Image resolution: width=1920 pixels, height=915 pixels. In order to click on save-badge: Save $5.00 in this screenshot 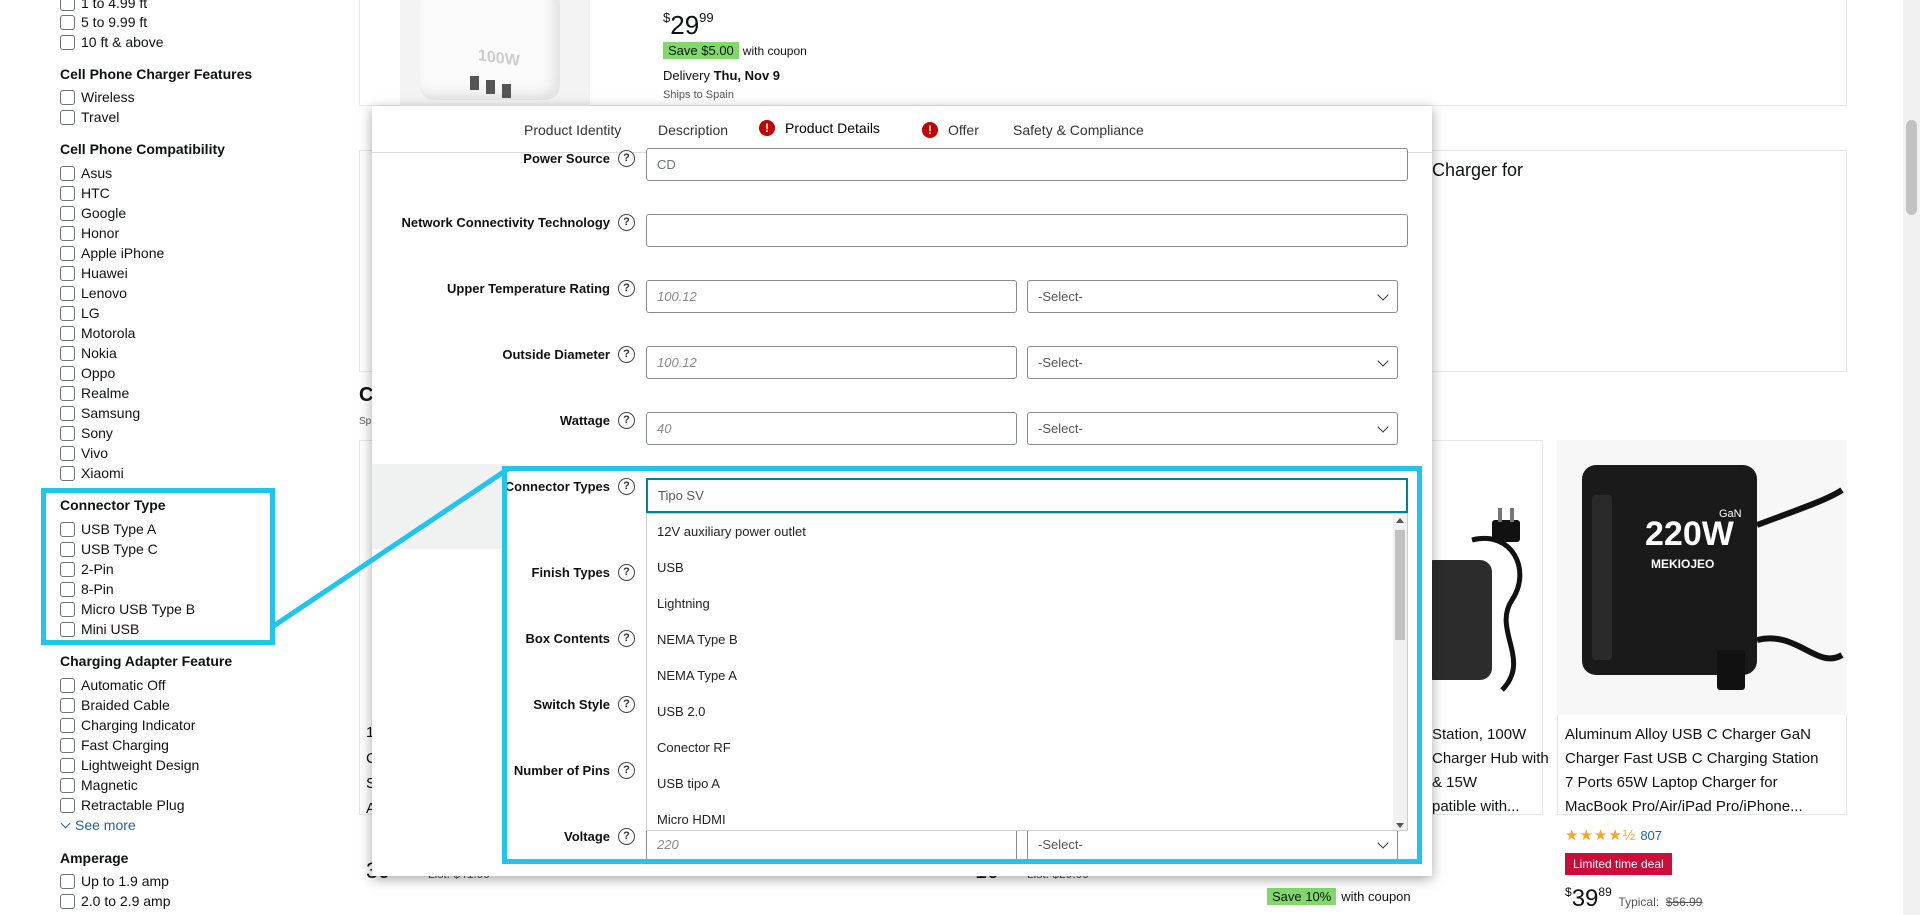, I will do `click(701, 50)`.